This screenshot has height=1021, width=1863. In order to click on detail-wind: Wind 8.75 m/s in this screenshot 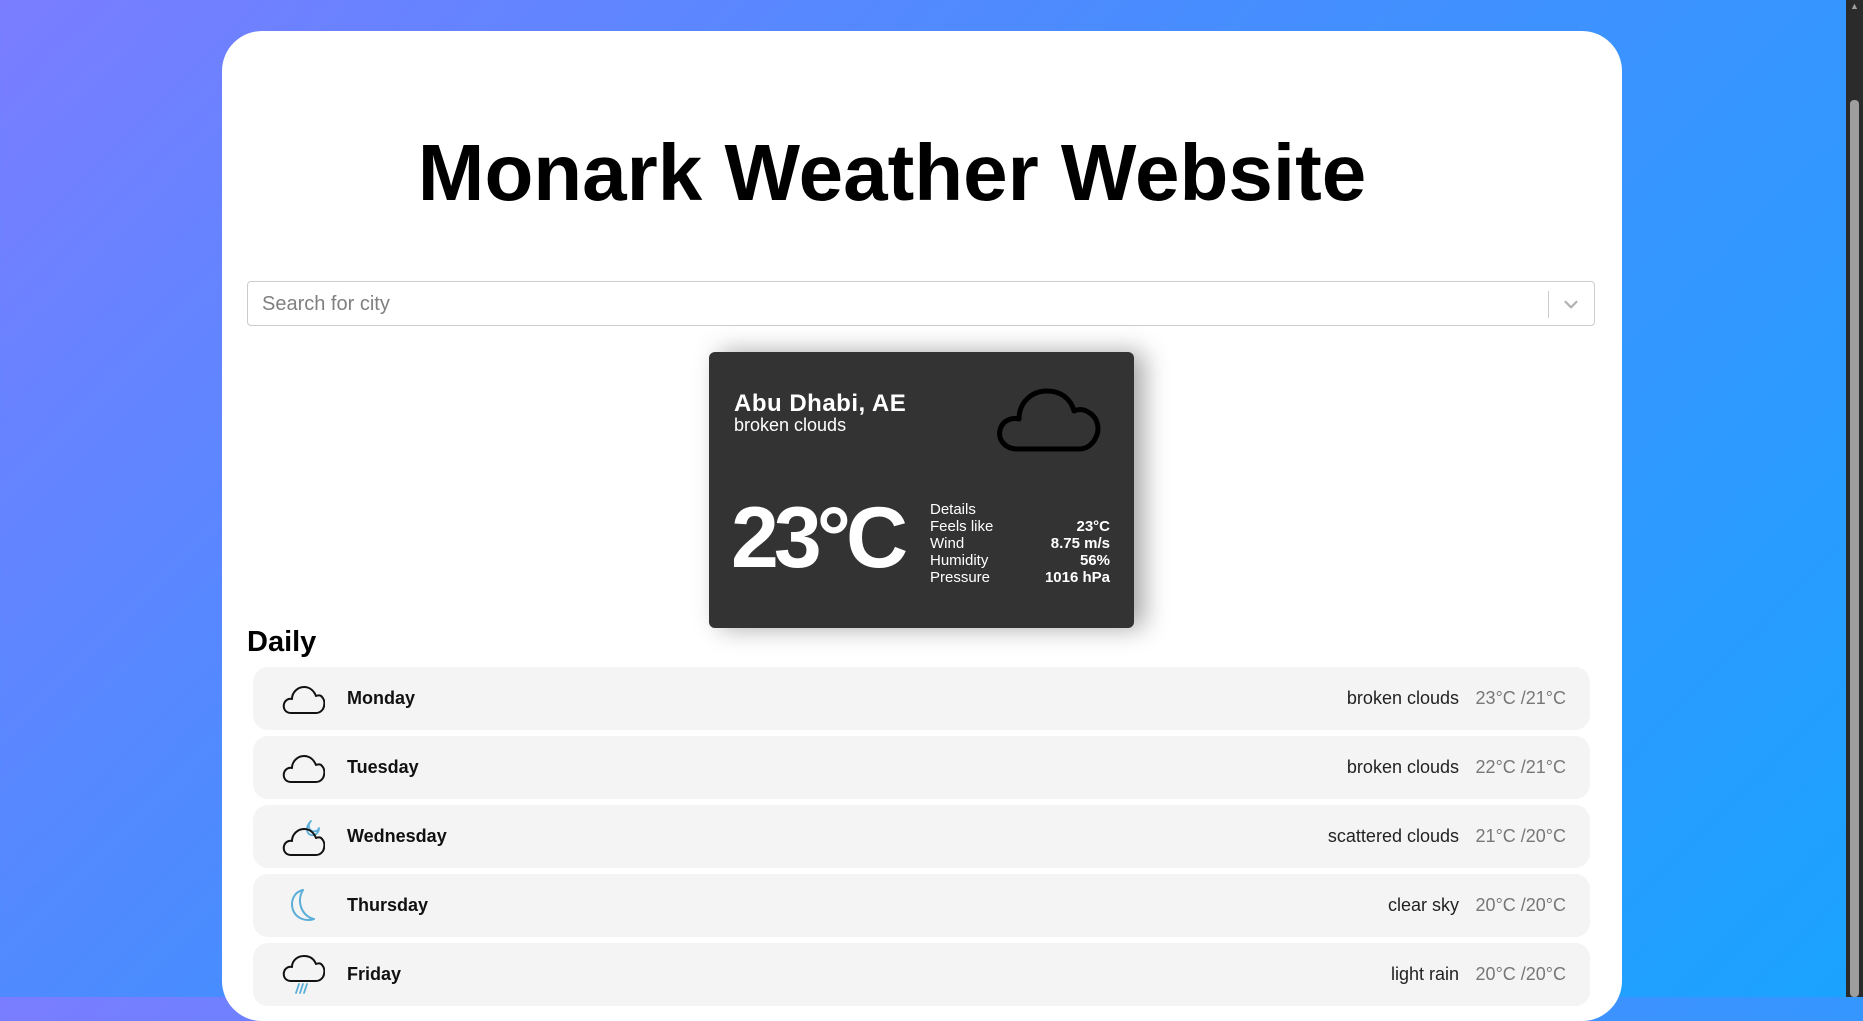, I will do `click(1020, 543)`.